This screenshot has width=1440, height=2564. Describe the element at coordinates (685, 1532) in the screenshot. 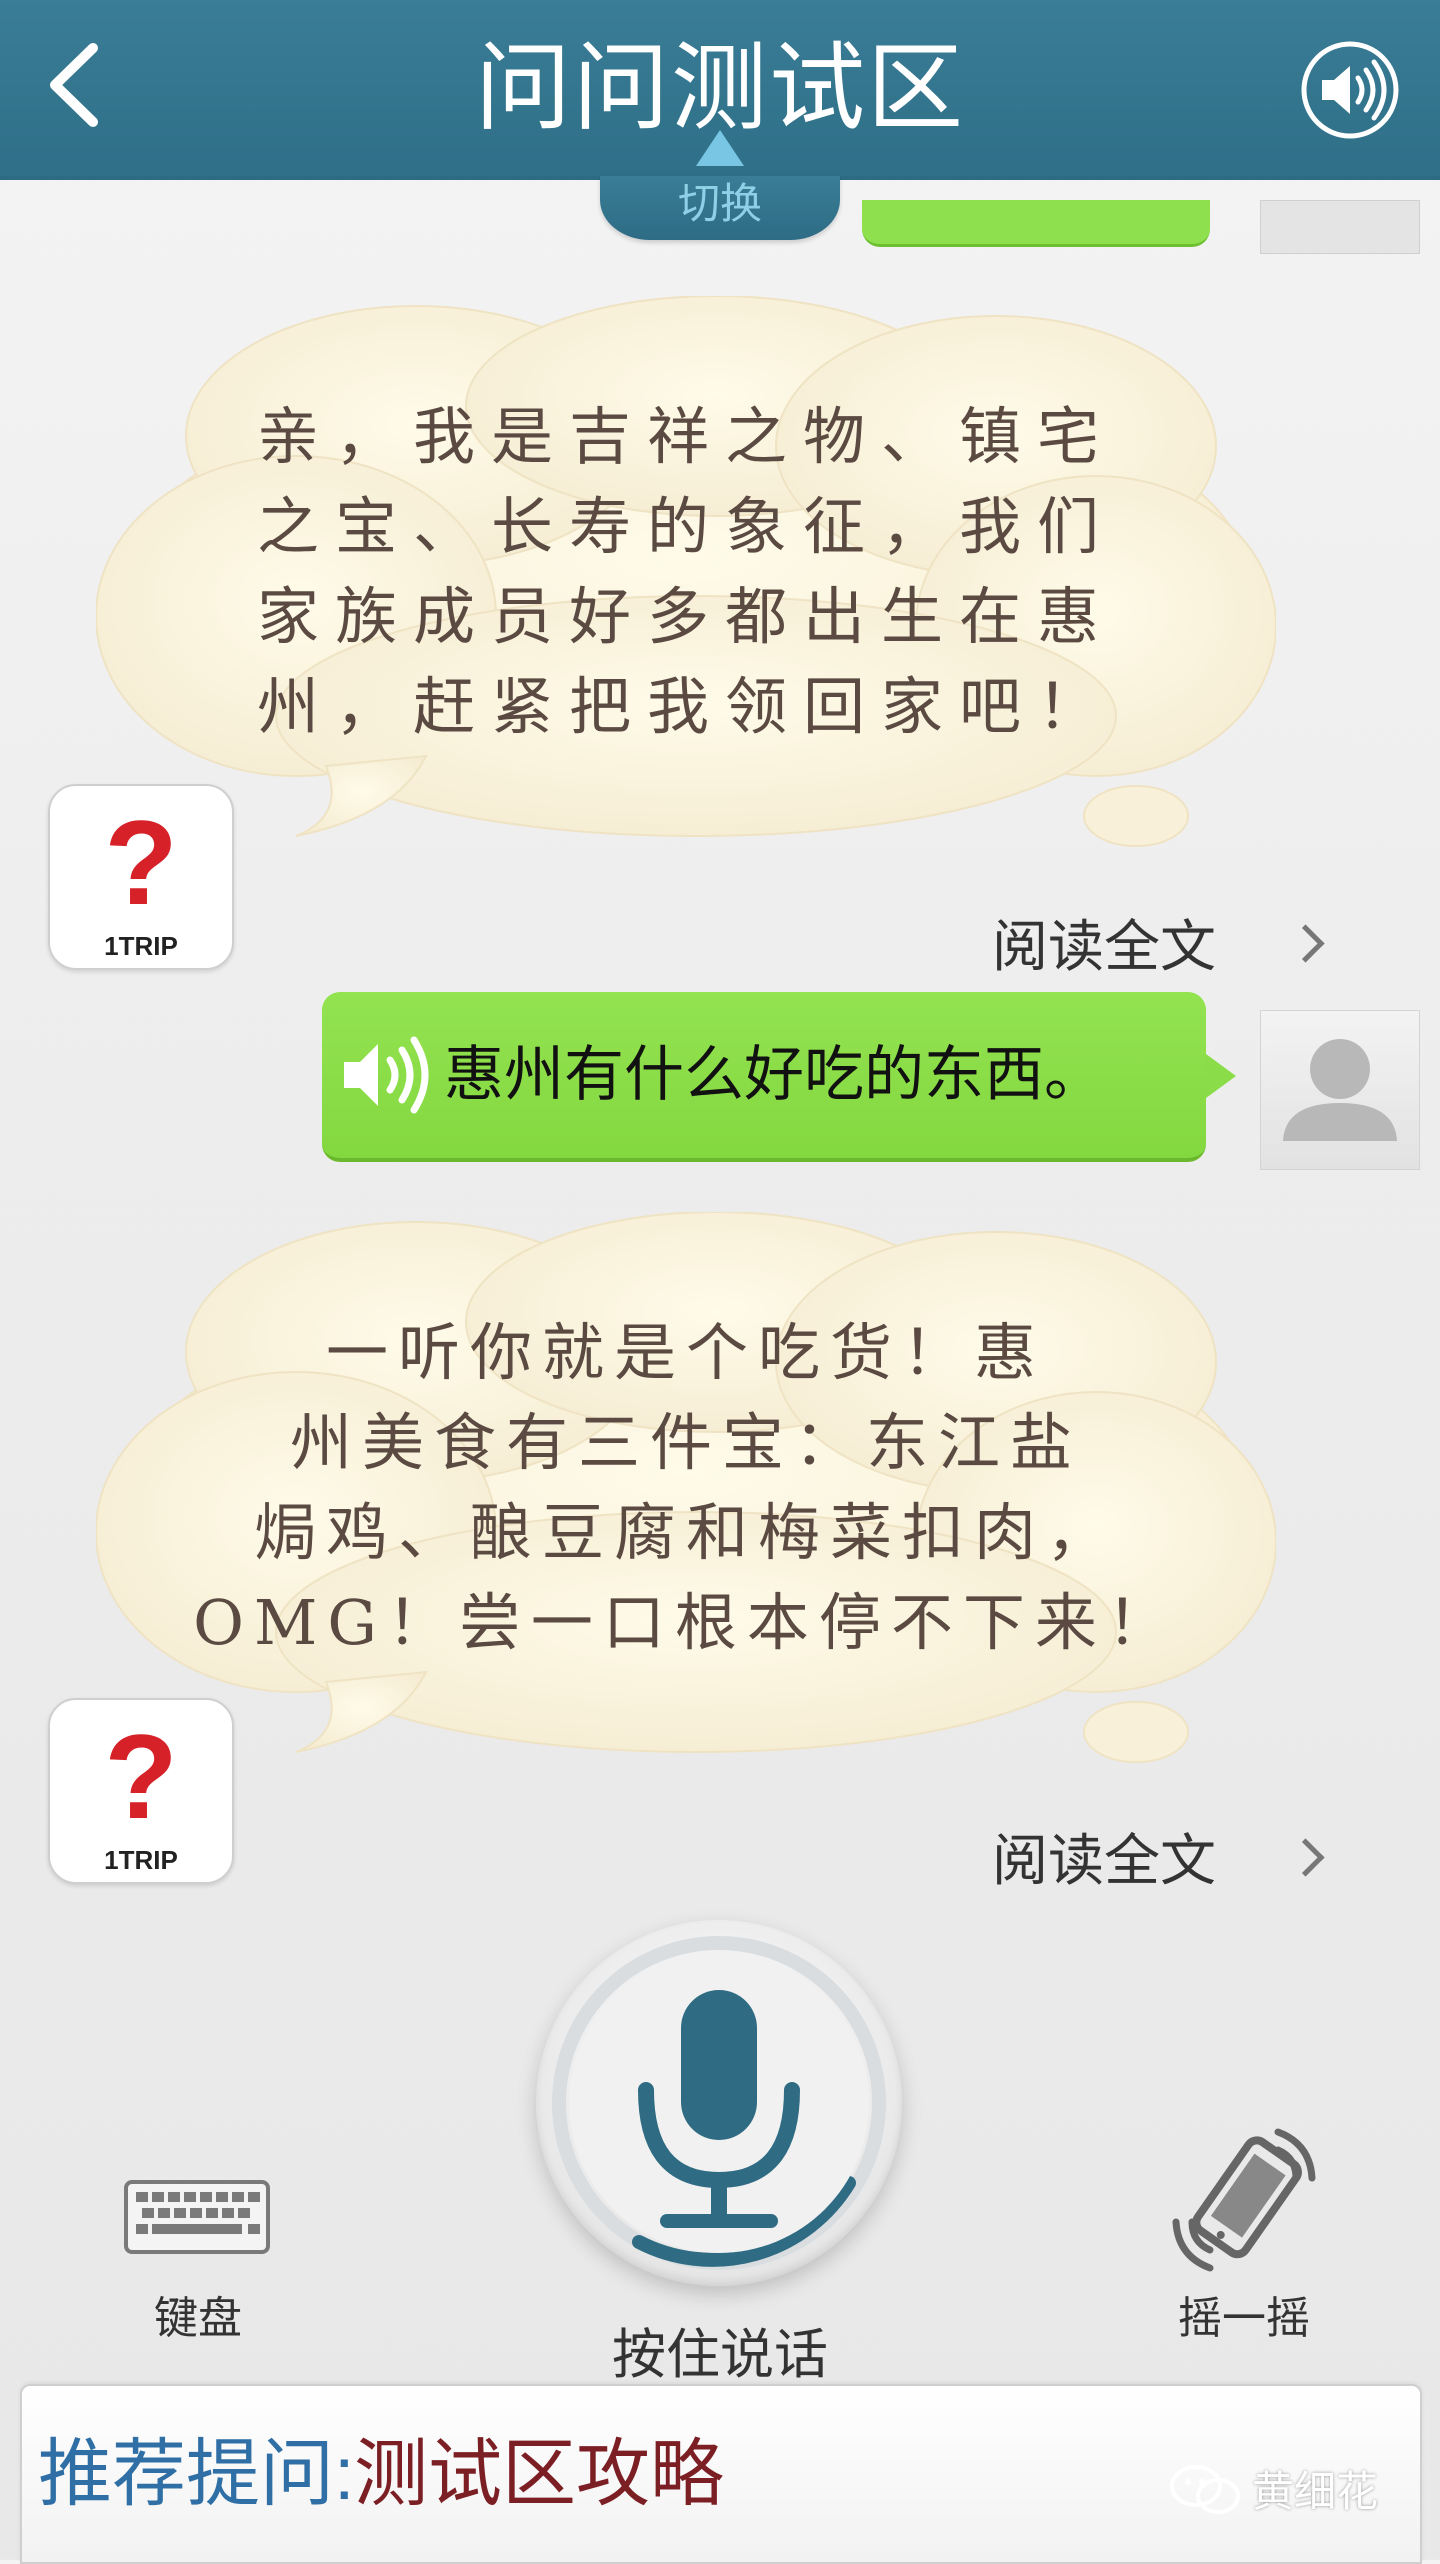

I see `bot-message-line: 焗鸡、酿豆腐和梅菜扣肉，` at that location.